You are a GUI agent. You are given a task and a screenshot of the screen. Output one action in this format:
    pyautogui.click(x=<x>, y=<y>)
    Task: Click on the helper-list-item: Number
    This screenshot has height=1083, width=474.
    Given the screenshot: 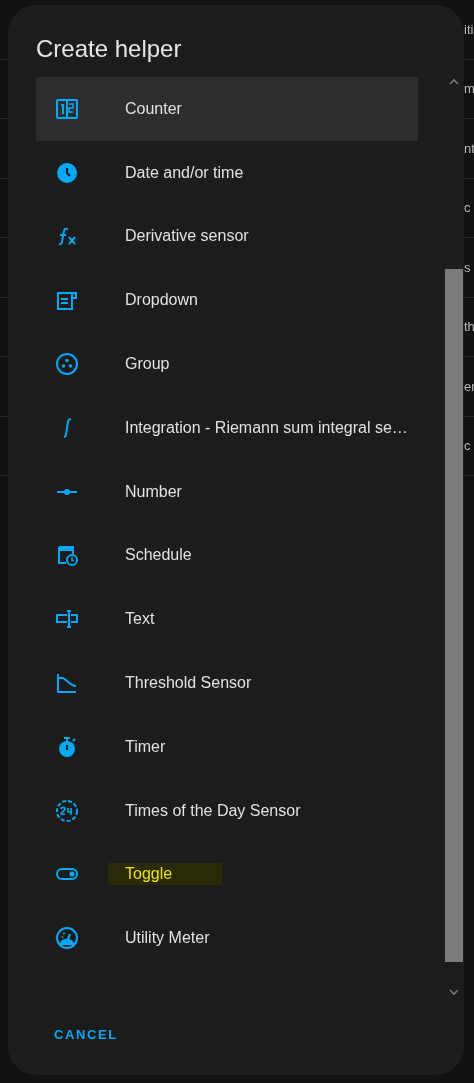 What is the action you would take?
    pyautogui.click(x=227, y=491)
    